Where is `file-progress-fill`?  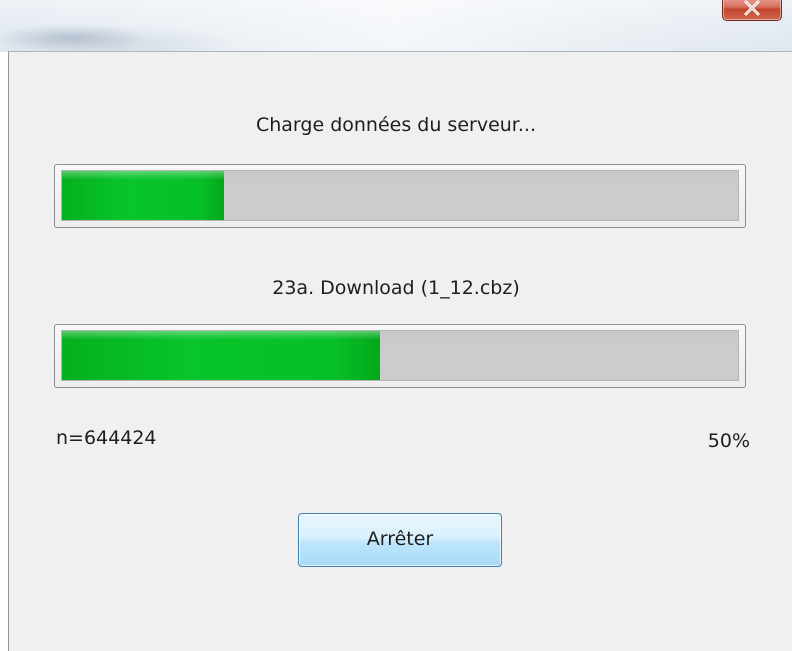 file-progress-fill is located at coordinates (221, 355).